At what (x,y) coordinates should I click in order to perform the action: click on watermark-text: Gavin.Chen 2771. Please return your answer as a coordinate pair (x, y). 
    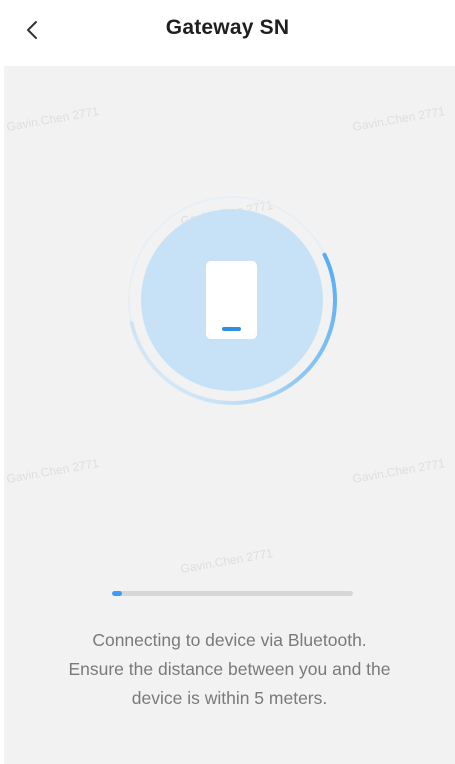
    Looking at the image, I should click on (226, 561).